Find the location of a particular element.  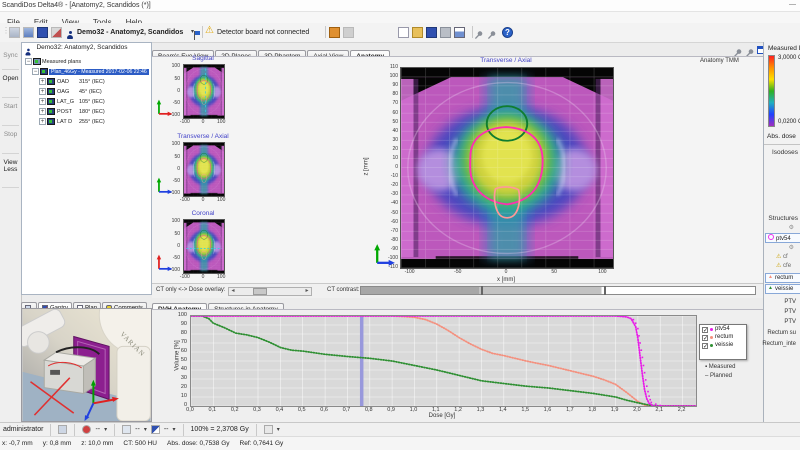

structure-row-rectum: ▲ rectum is located at coordinates (782, 278).